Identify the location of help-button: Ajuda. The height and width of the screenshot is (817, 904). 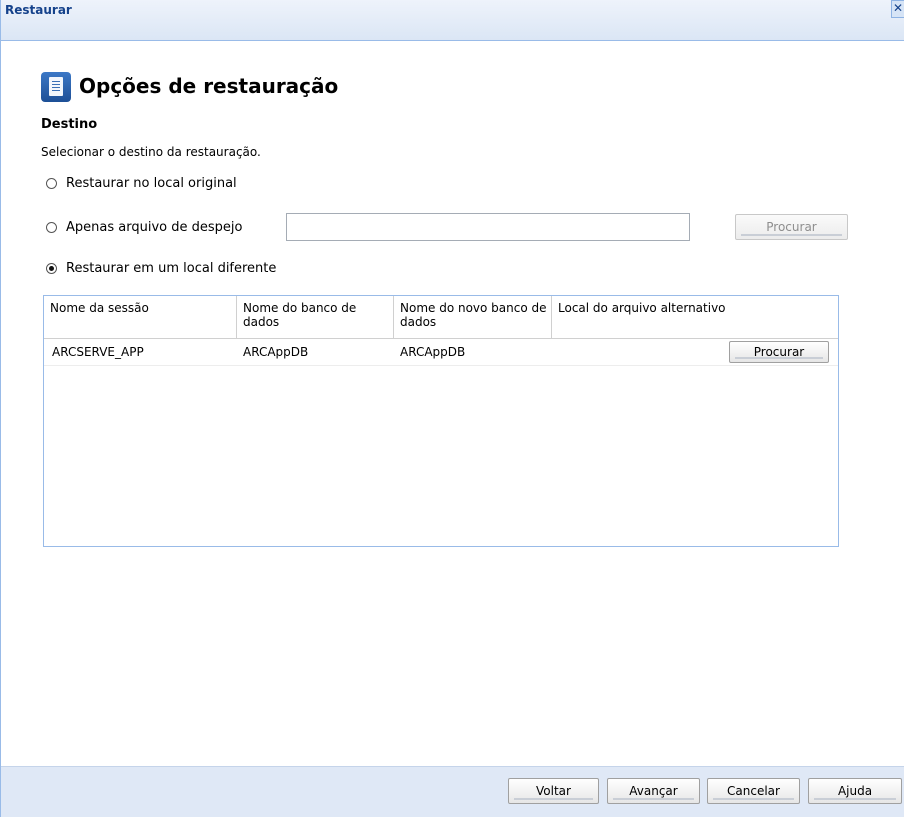
(855, 791).